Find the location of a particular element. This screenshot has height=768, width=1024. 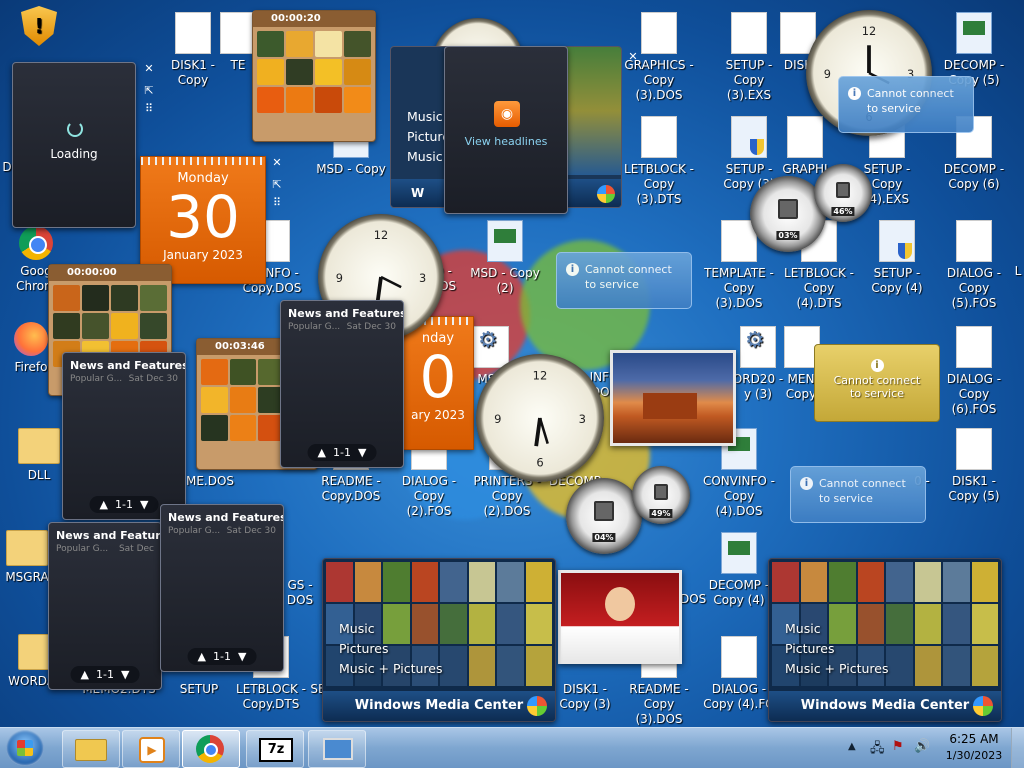

desktop-icon: DISK1 - Copy (3) is located at coordinates (585, 697).